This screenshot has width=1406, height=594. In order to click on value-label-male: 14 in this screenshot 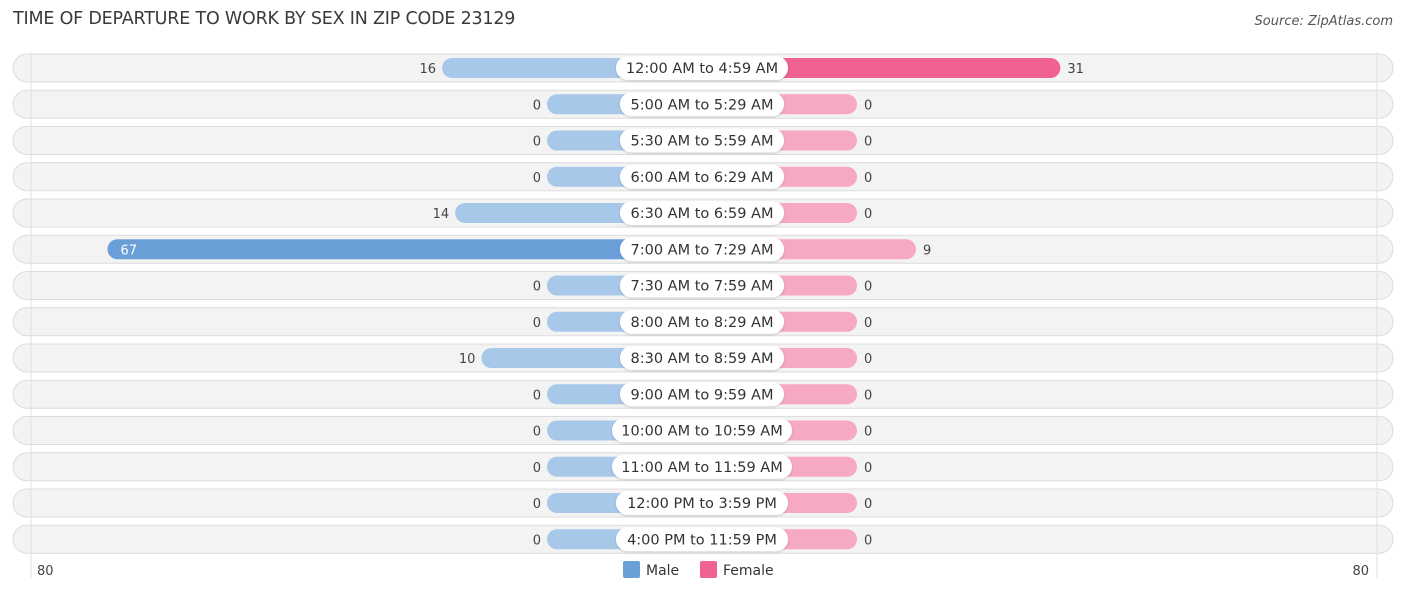, I will do `click(441, 214)`.